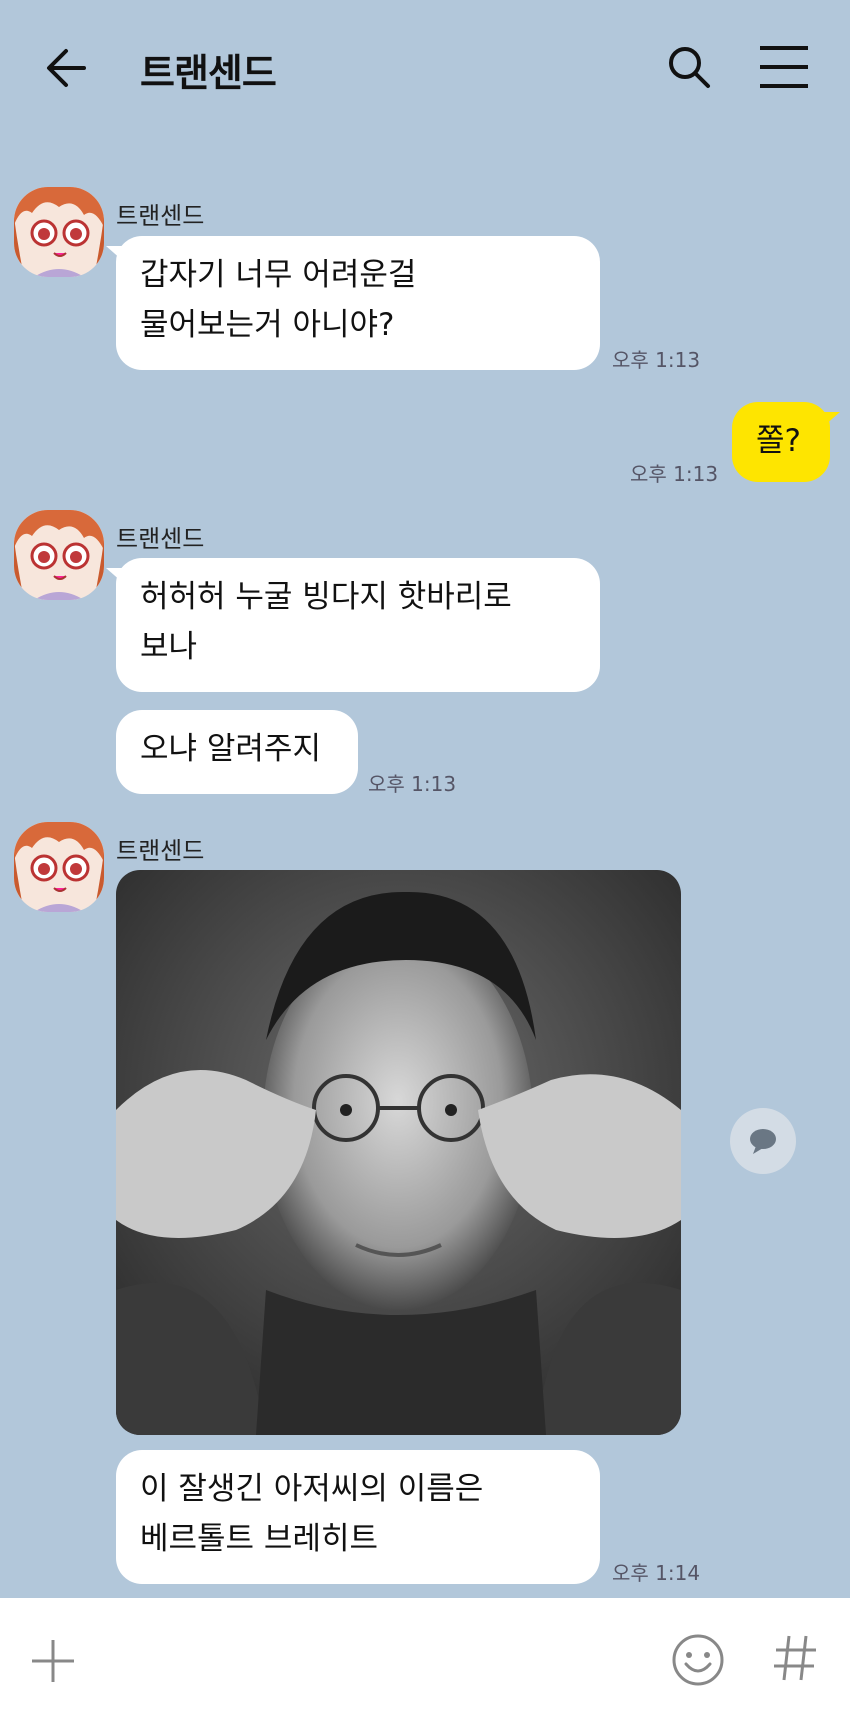 Image resolution: width=850 pixels, height=1713 pixels. Describe the element at coordinates (656, 1573) in the screenshot. I see `message-time: 오후 1:14` at that location.